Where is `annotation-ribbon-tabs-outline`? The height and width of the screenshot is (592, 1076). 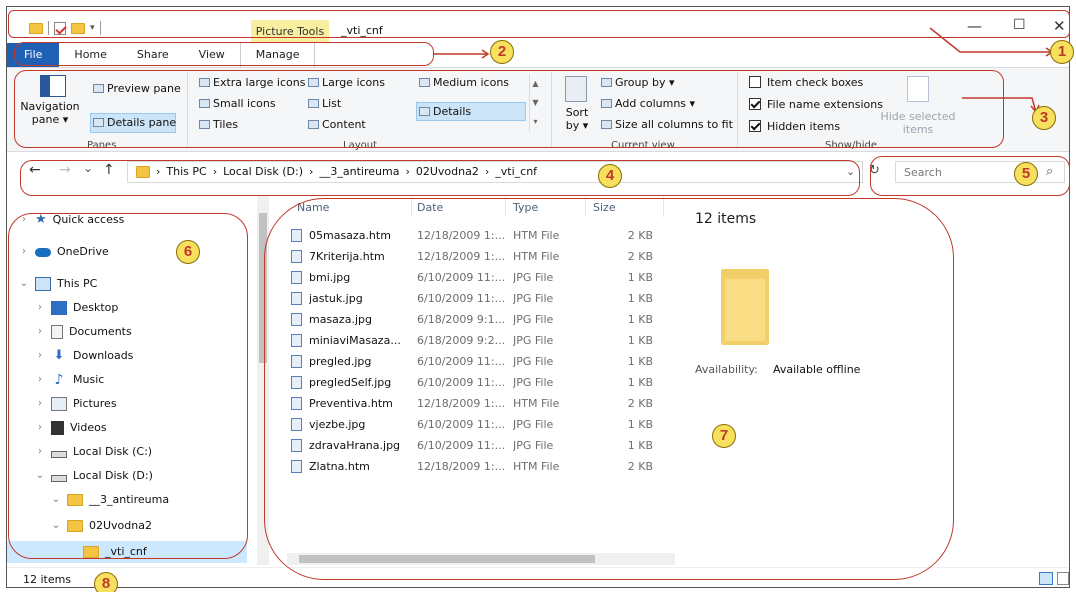 annotation-ribbon-tabs-outline is located at coordinates (224, 54).